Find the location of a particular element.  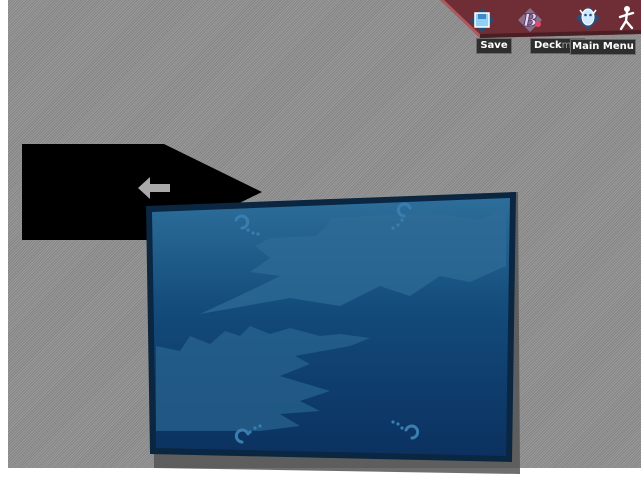

top-toolbar: B Save Deckme Main Menu is located at coordinates (540, 30).